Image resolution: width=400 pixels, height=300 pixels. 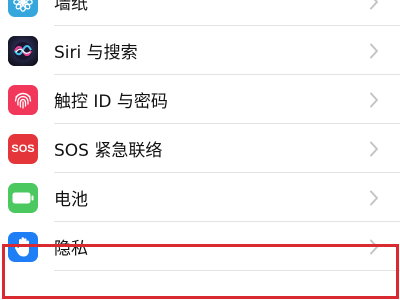 What do you see at coordinates (71, 7) in the screenshot?
I see `settings-row-label: 墙纸` at bounding box center [71, 7].